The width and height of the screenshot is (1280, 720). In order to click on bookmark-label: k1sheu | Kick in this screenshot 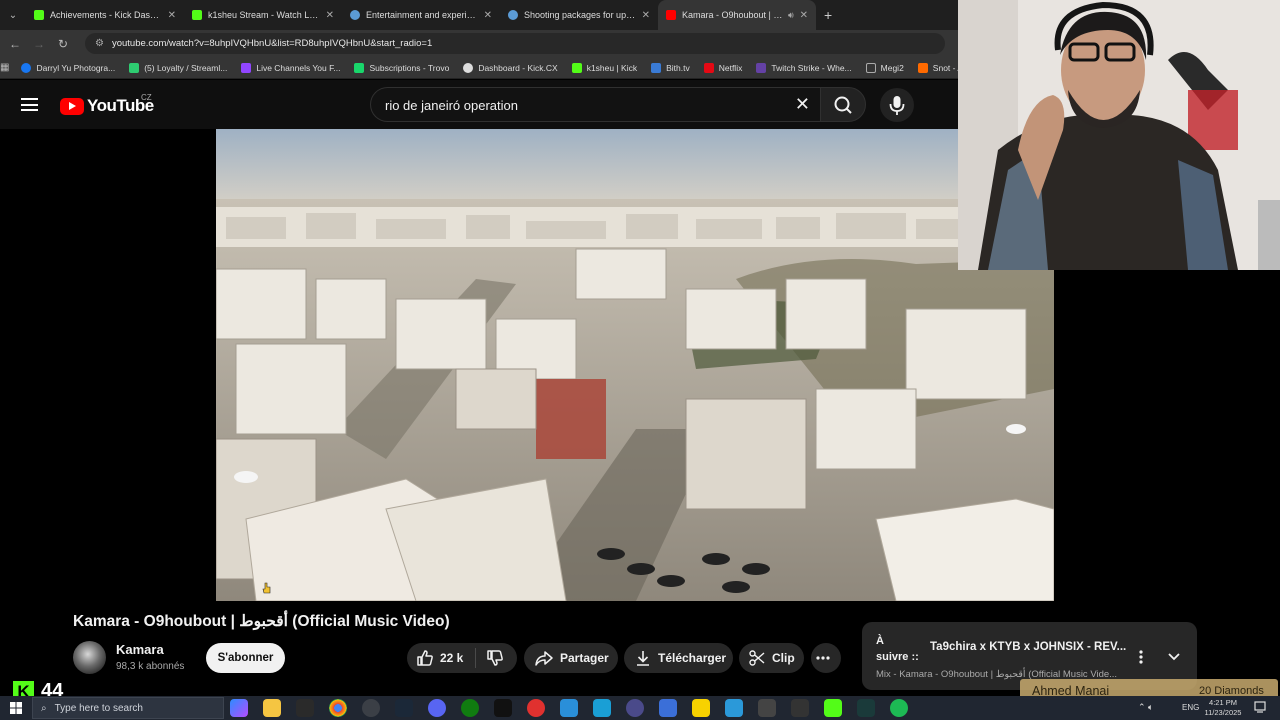, I will do `click(612, 67)`.